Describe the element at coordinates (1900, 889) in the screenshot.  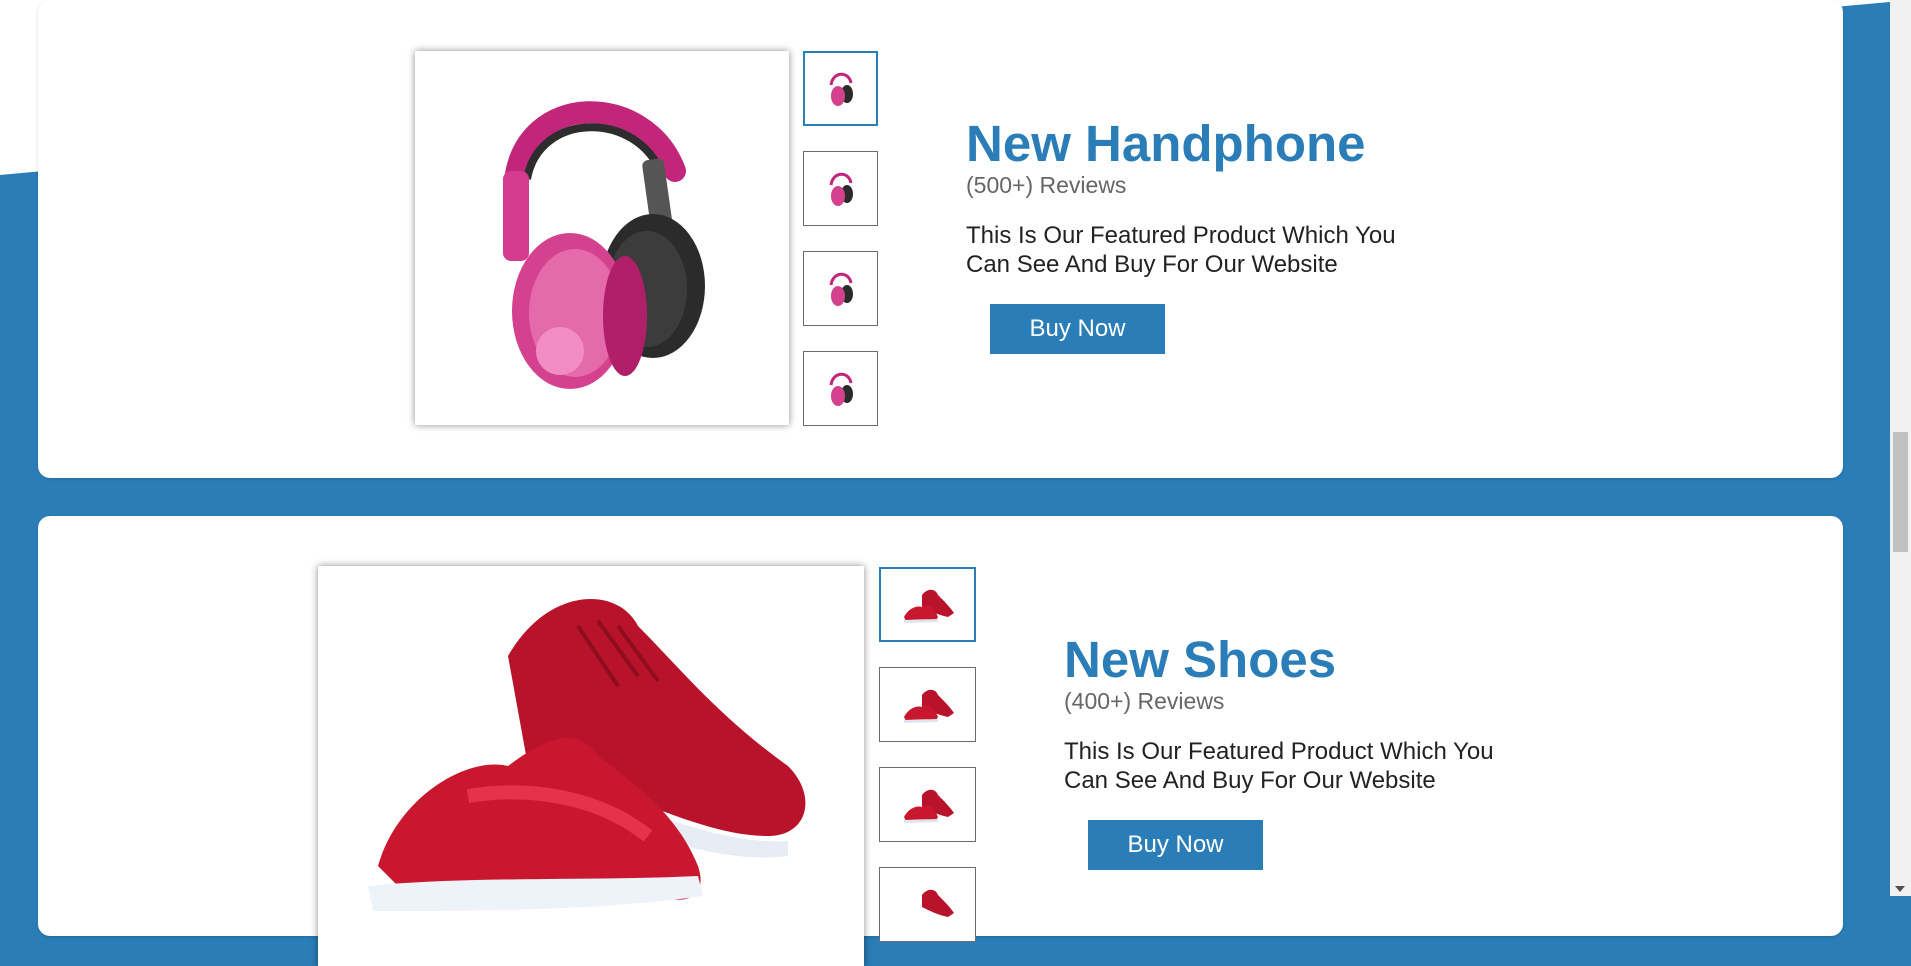
I see `scroll-down-arrow-icon` at that location.